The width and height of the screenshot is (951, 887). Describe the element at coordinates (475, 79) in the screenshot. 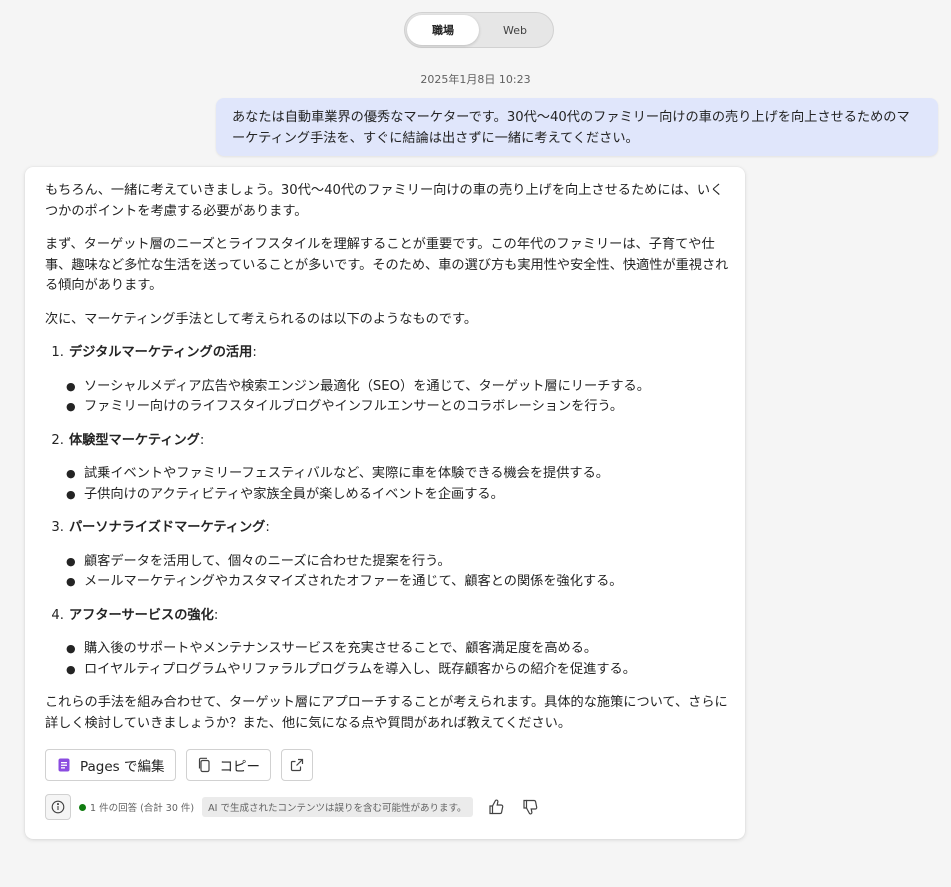

I see `message-timestamp: 2025年1月8日 10:23` at that location.